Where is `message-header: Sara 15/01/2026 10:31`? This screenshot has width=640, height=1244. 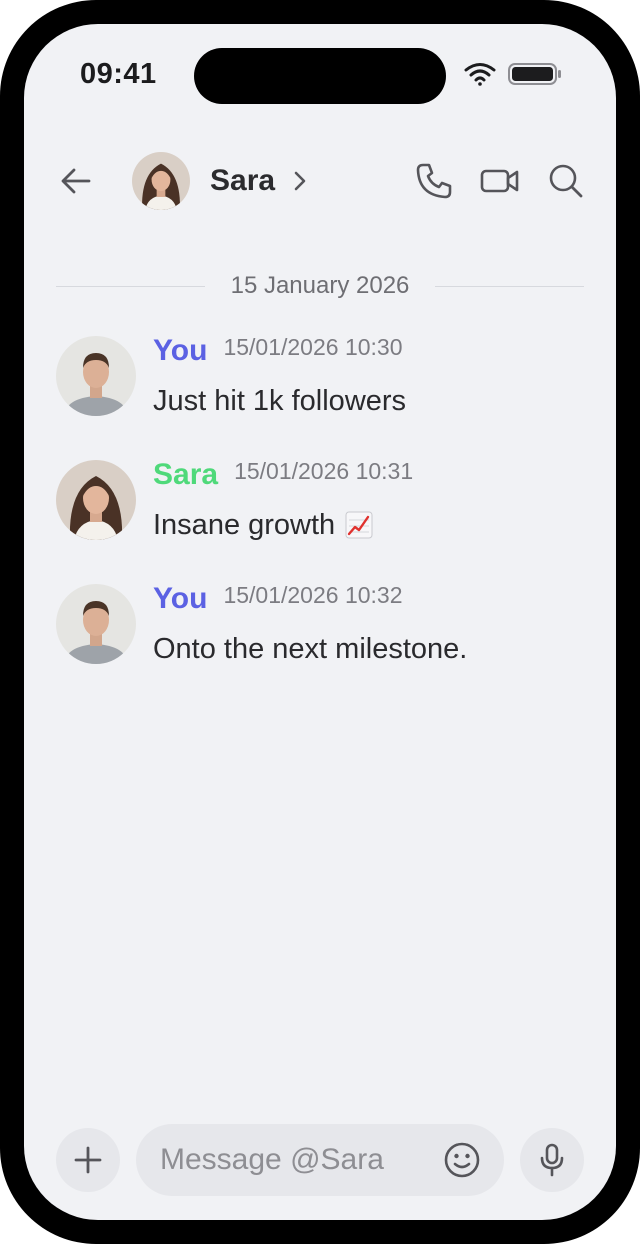 message-header: Sara 15/01/2026 10:31 is located at coordinates (283, 479).